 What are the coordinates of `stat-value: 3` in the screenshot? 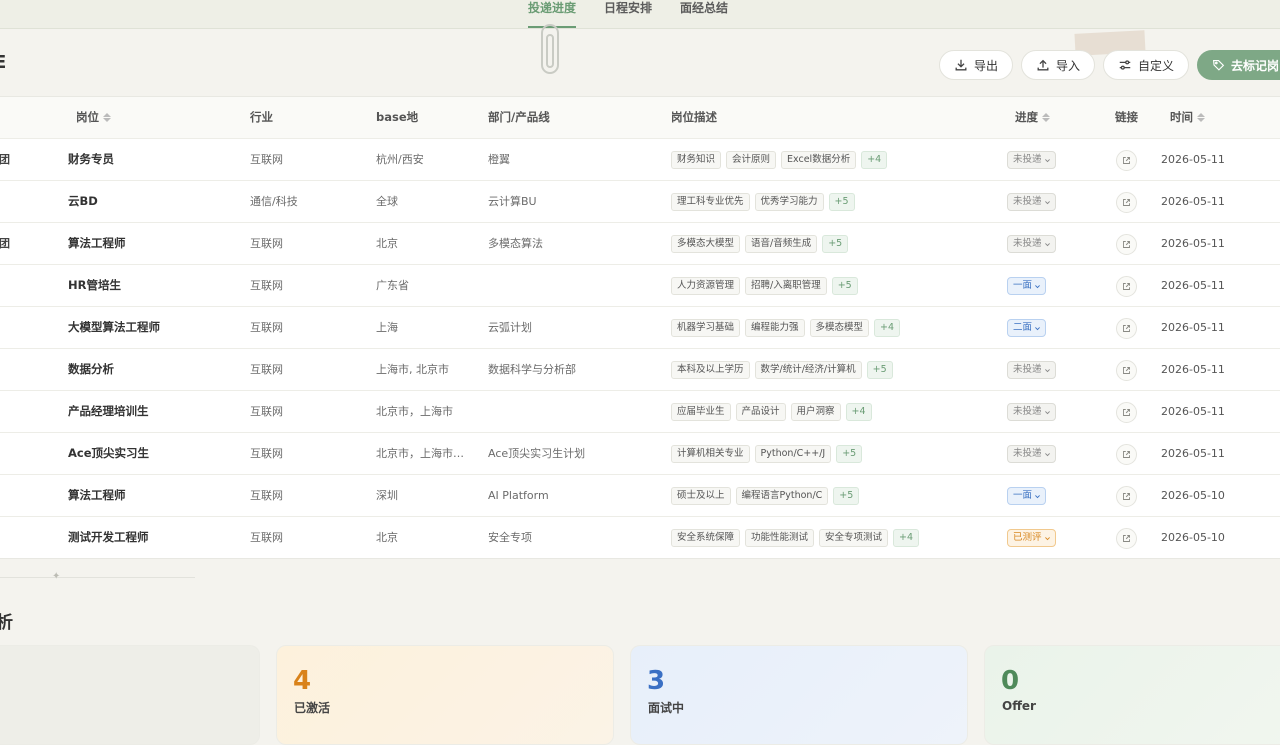 It's located at (656, 681).